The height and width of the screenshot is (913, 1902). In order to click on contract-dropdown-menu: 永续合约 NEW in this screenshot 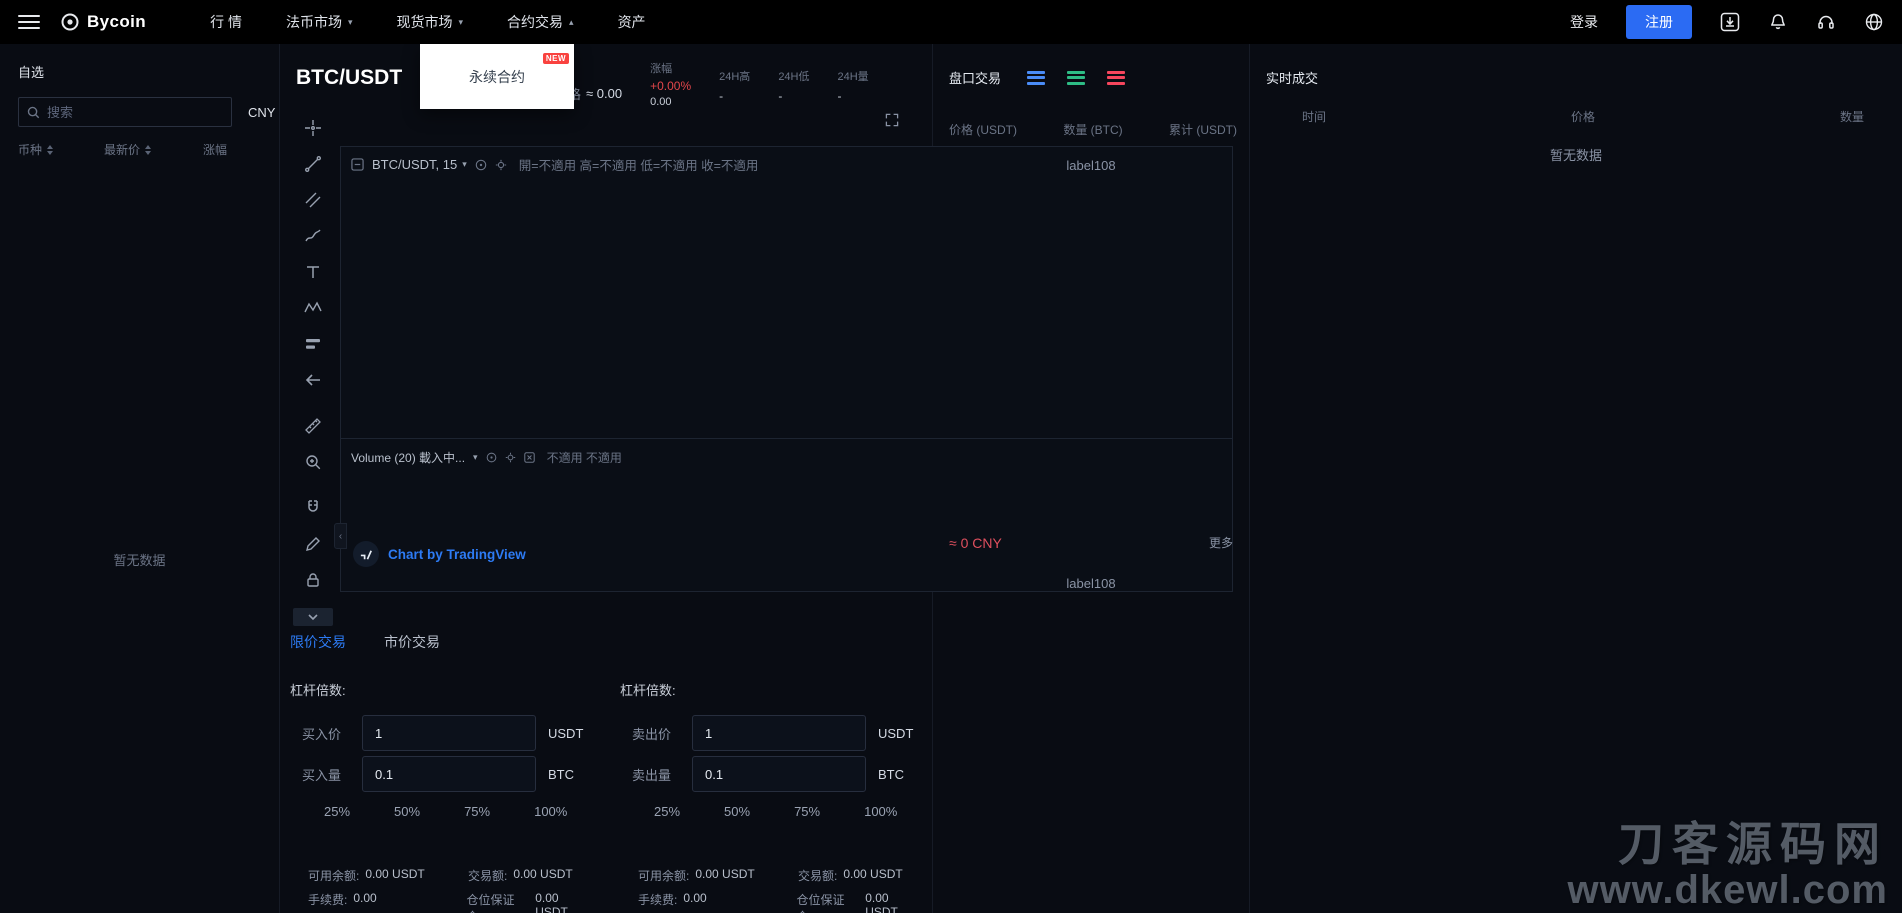, I will do `click(497, 76)`.